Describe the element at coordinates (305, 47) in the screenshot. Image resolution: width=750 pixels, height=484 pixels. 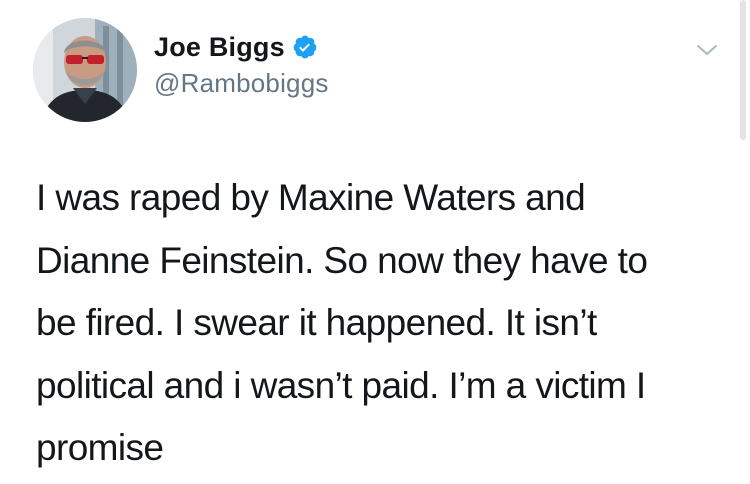
I see `verified-badge-icon` at that location.